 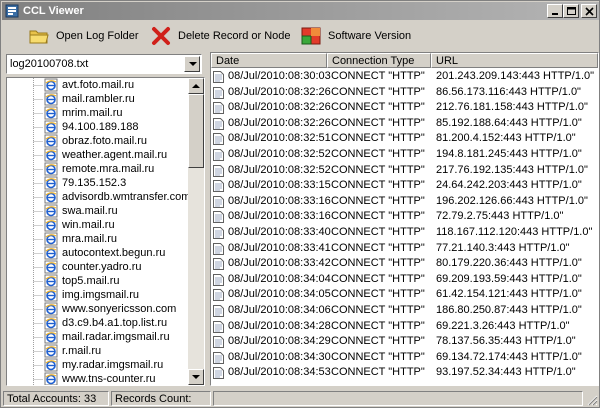 What do you see at coordinates (269, 60) in the screenshot?
I see `column-header-date: Date` at bounding box center [269, 60].